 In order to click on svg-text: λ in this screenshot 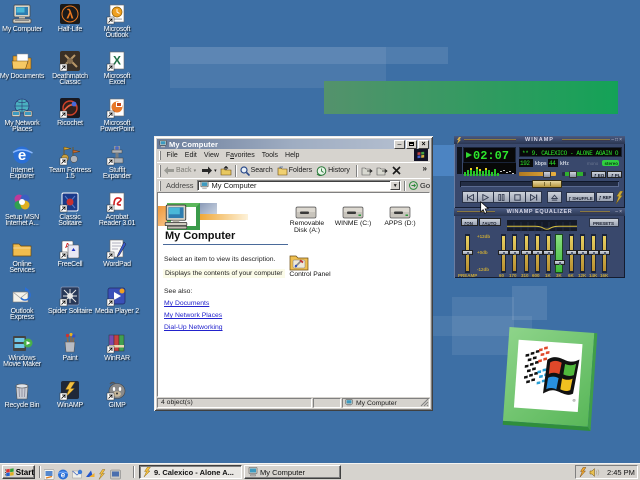, I will do `click(70, 14)`.